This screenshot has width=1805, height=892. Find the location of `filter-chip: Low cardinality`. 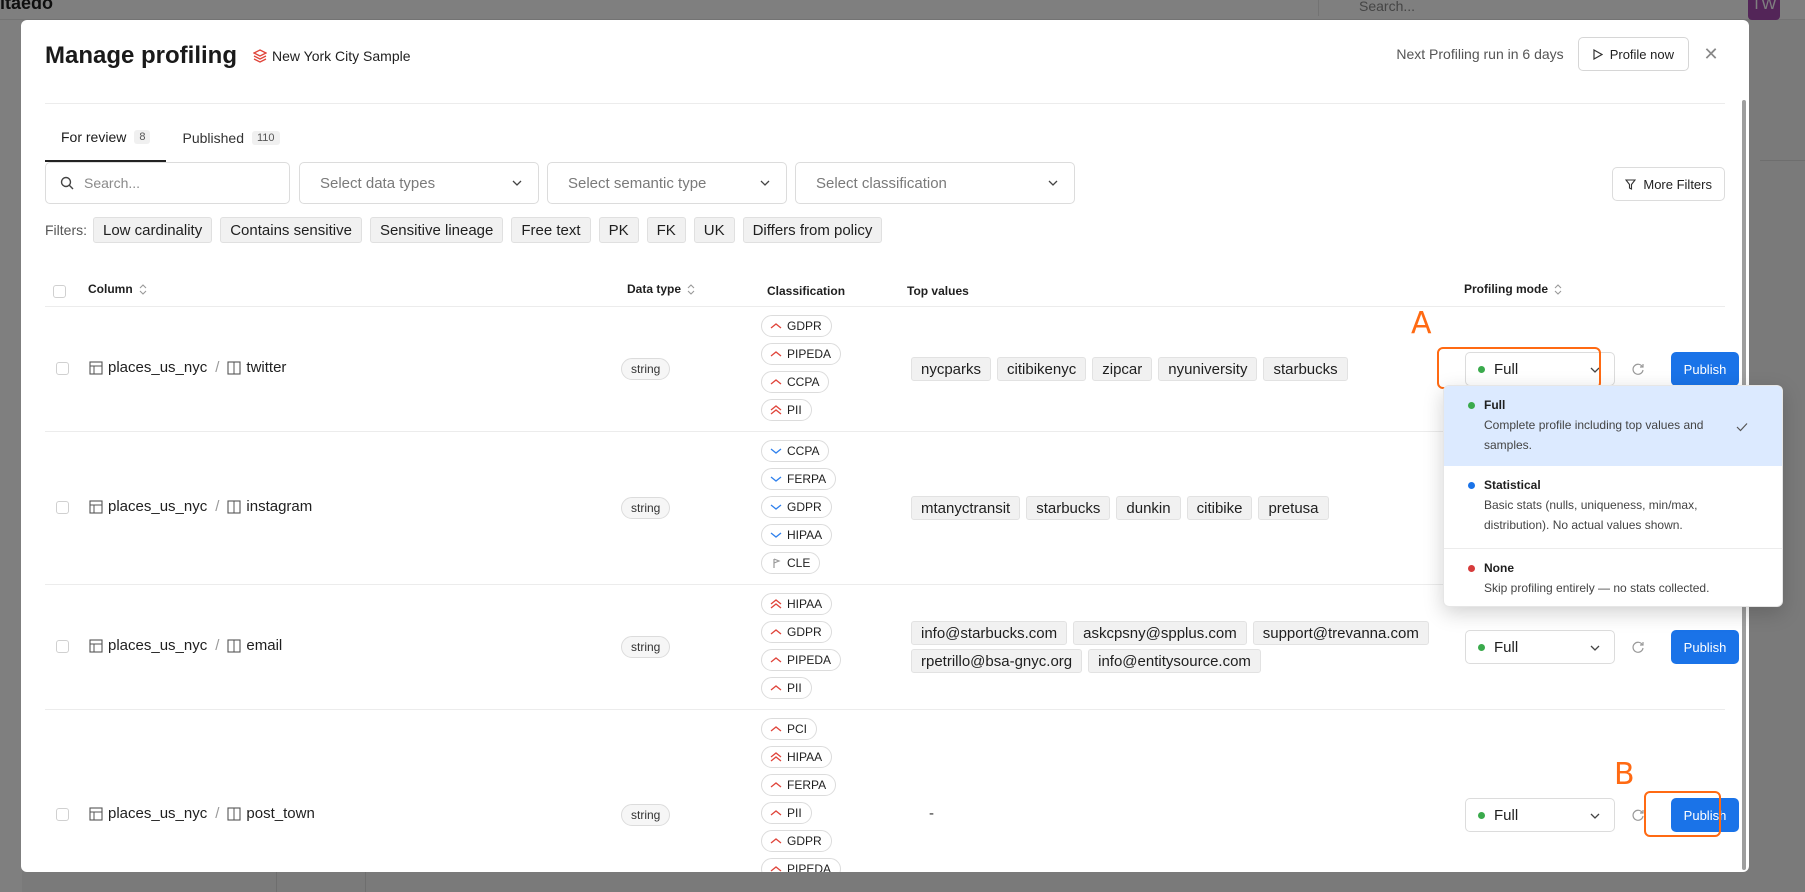

filter-chip: Low cardinality is located at coordinates (153, 230).